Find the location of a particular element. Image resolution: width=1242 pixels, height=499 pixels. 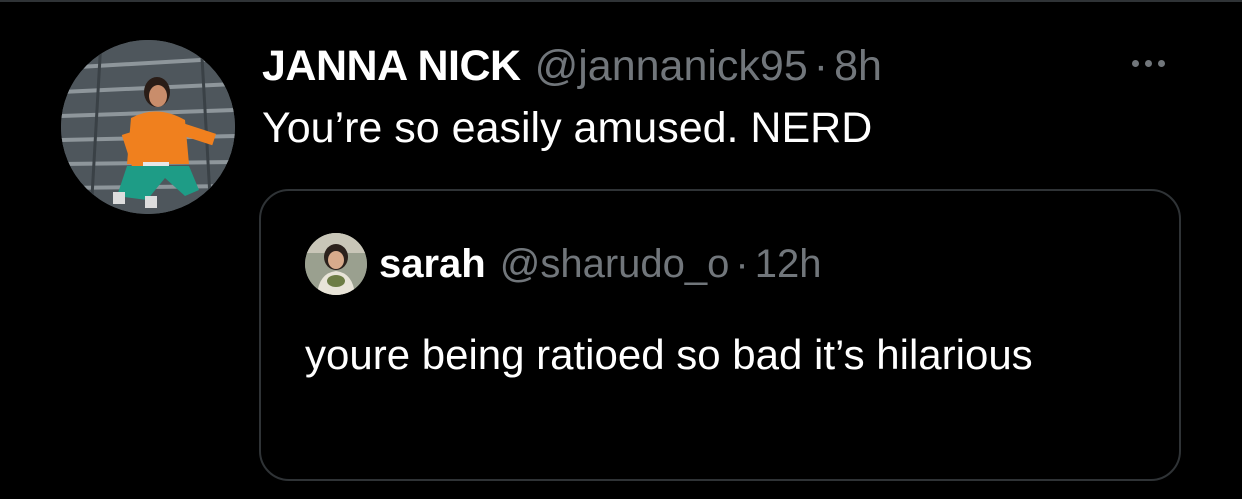

author-avatar-image is located at coordinates (148, 127).